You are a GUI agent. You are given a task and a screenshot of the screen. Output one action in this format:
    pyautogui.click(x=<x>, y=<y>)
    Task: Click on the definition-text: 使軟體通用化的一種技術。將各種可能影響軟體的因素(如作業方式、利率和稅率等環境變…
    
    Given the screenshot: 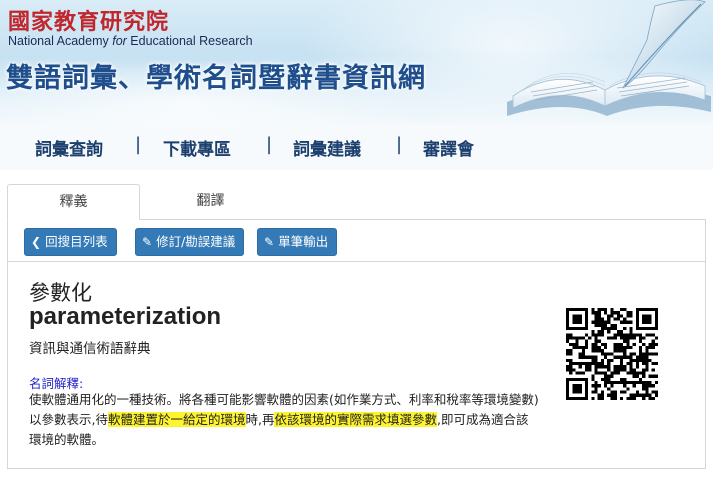 What is the action you would take?
    pyautogui.click(x=284, y=420)
    